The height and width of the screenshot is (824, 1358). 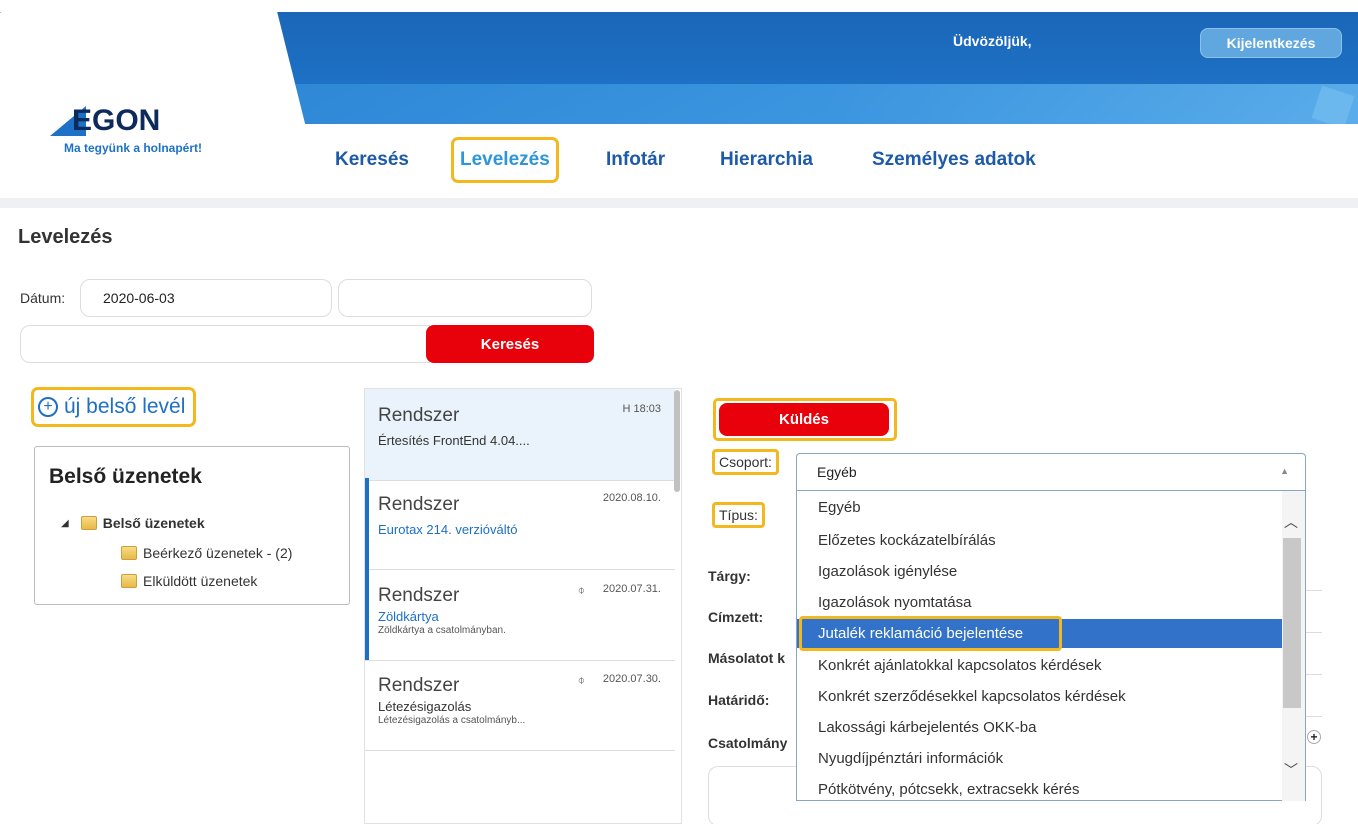 I want to click on dropdown-option: Egyéb, so click(x=1040, y=507).